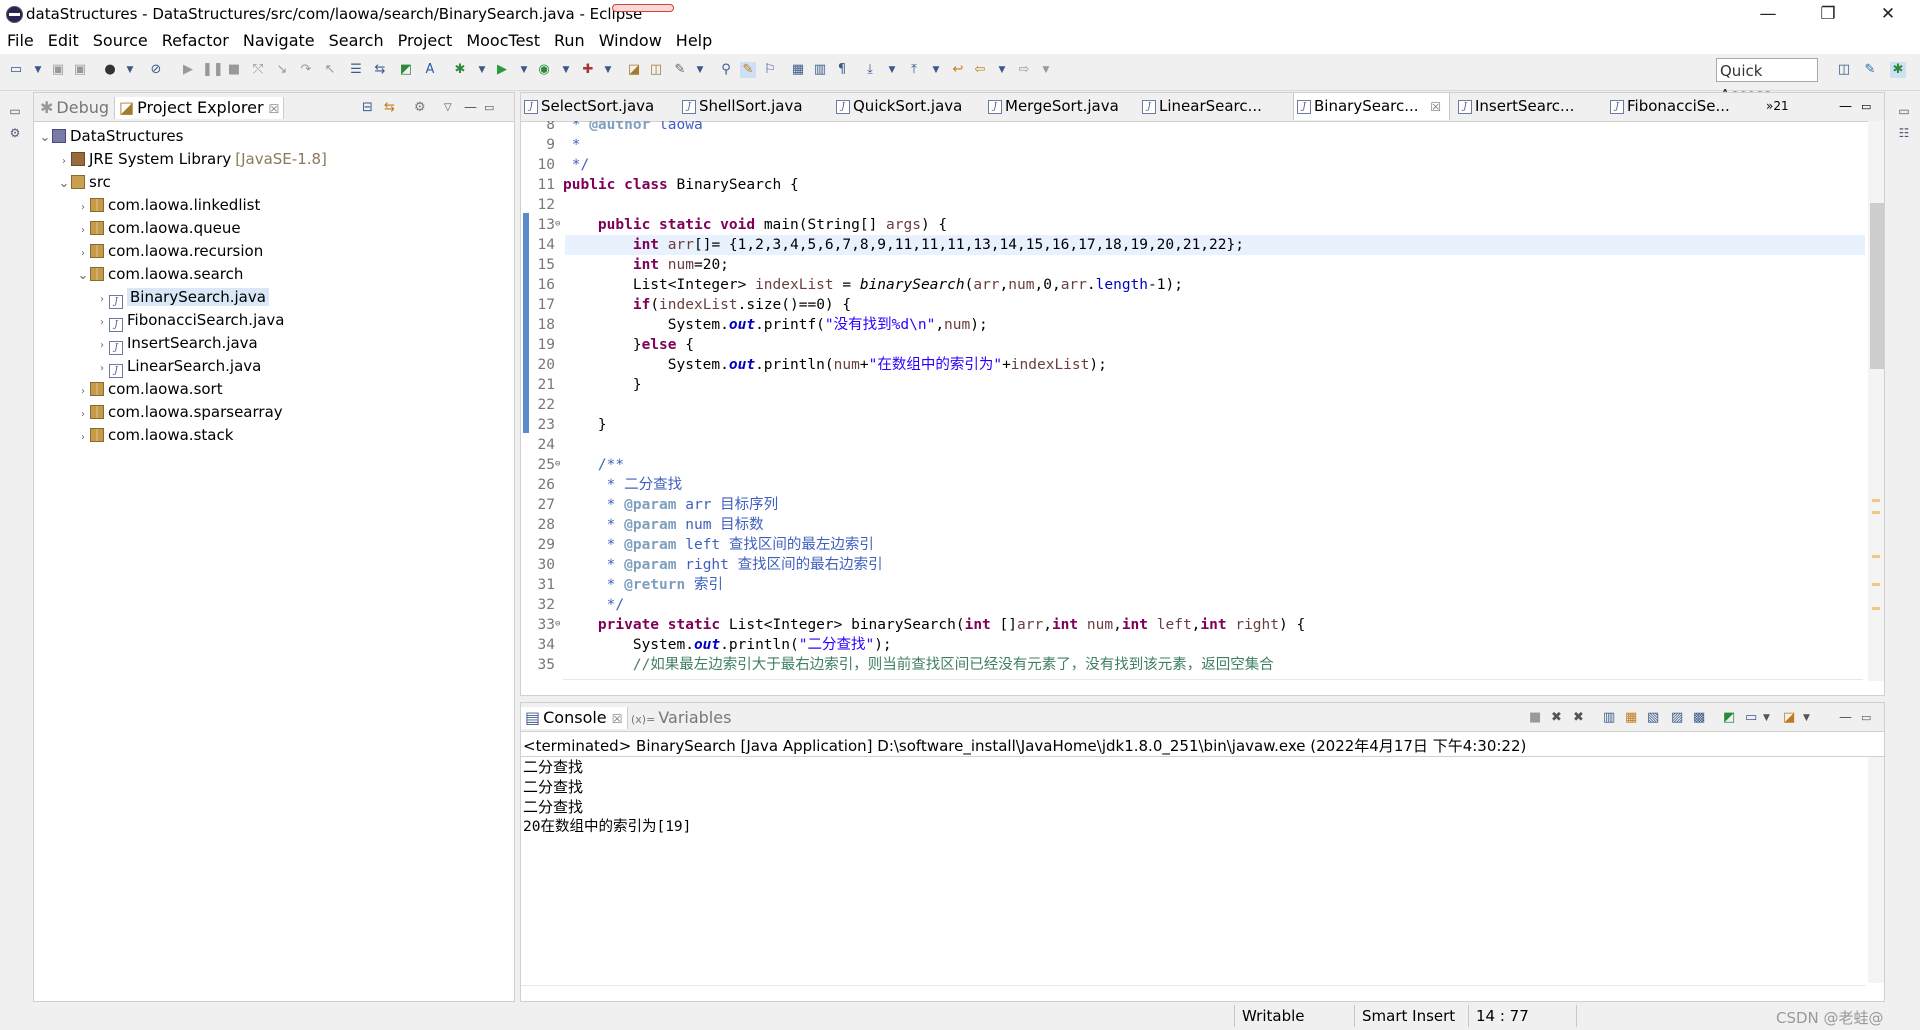 The height and width of the screenshot is (1030, 1920). Describe the element at coordinates (1877, 286) in the screenshot. I see `editor-scroll-thumb` at that location.